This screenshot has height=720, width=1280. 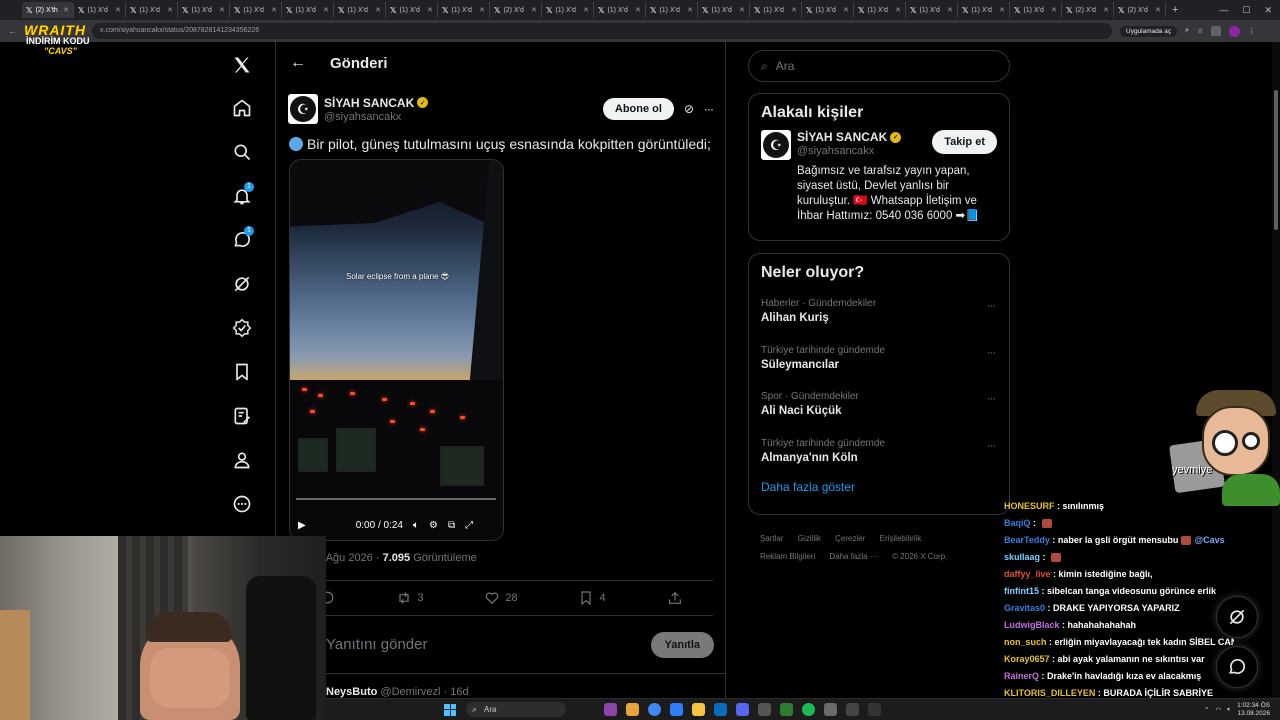 What do you see at coordinates (787, 556) in the screenshot?
I see `footer-link: Reklam Bilgileri` at bounding box center [787, 556].